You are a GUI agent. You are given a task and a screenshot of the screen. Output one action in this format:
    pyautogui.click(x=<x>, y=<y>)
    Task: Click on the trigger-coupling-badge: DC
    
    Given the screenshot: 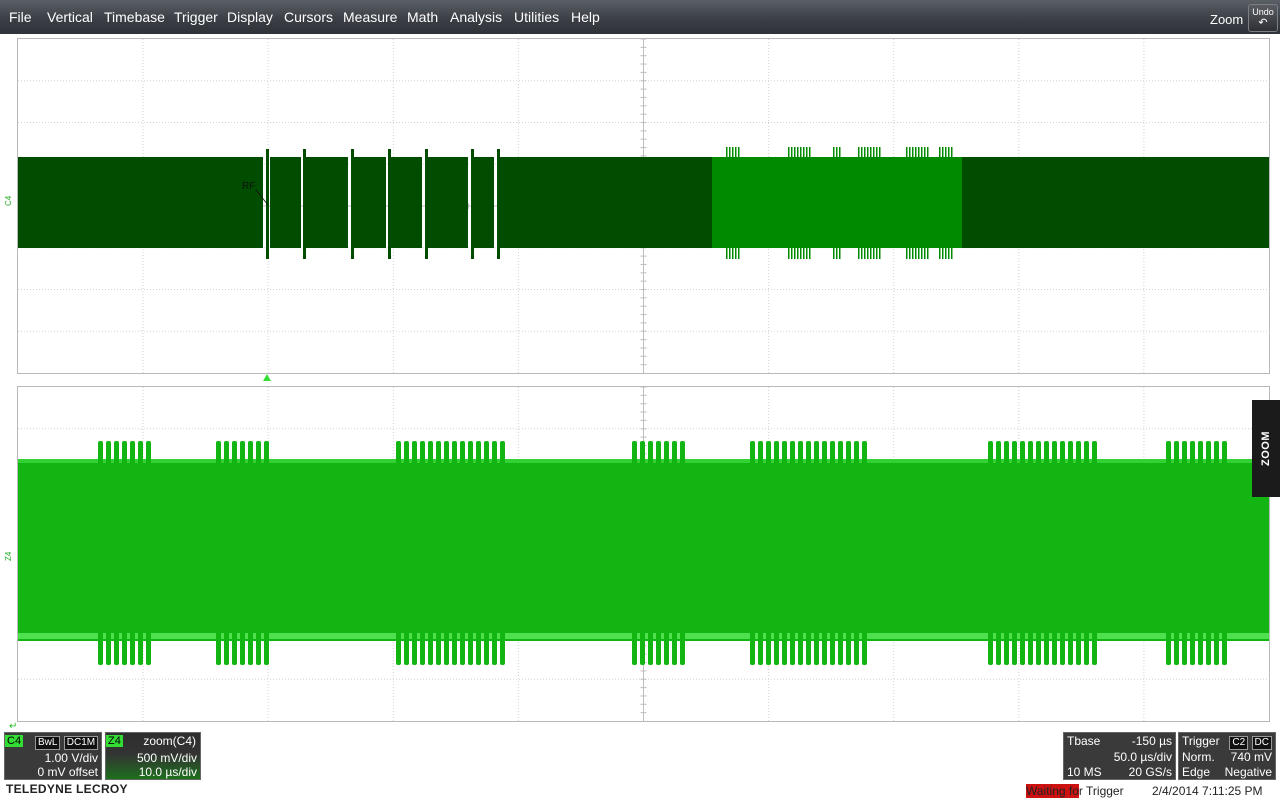 What is the action you would take?
    pyautogui.click(x=1261, y=743)
    